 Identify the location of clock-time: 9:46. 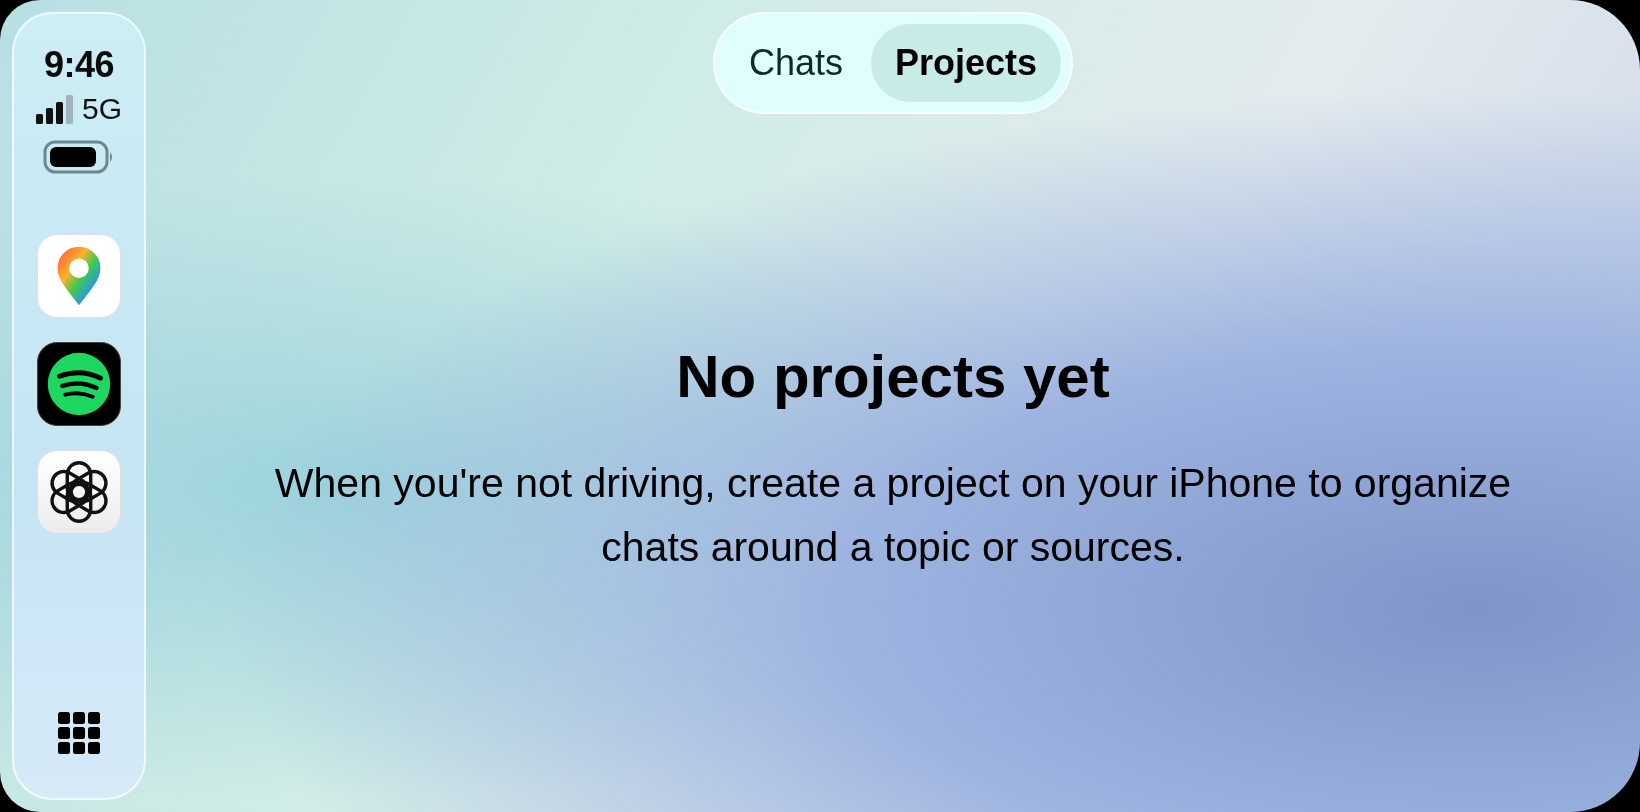
(79, 65).